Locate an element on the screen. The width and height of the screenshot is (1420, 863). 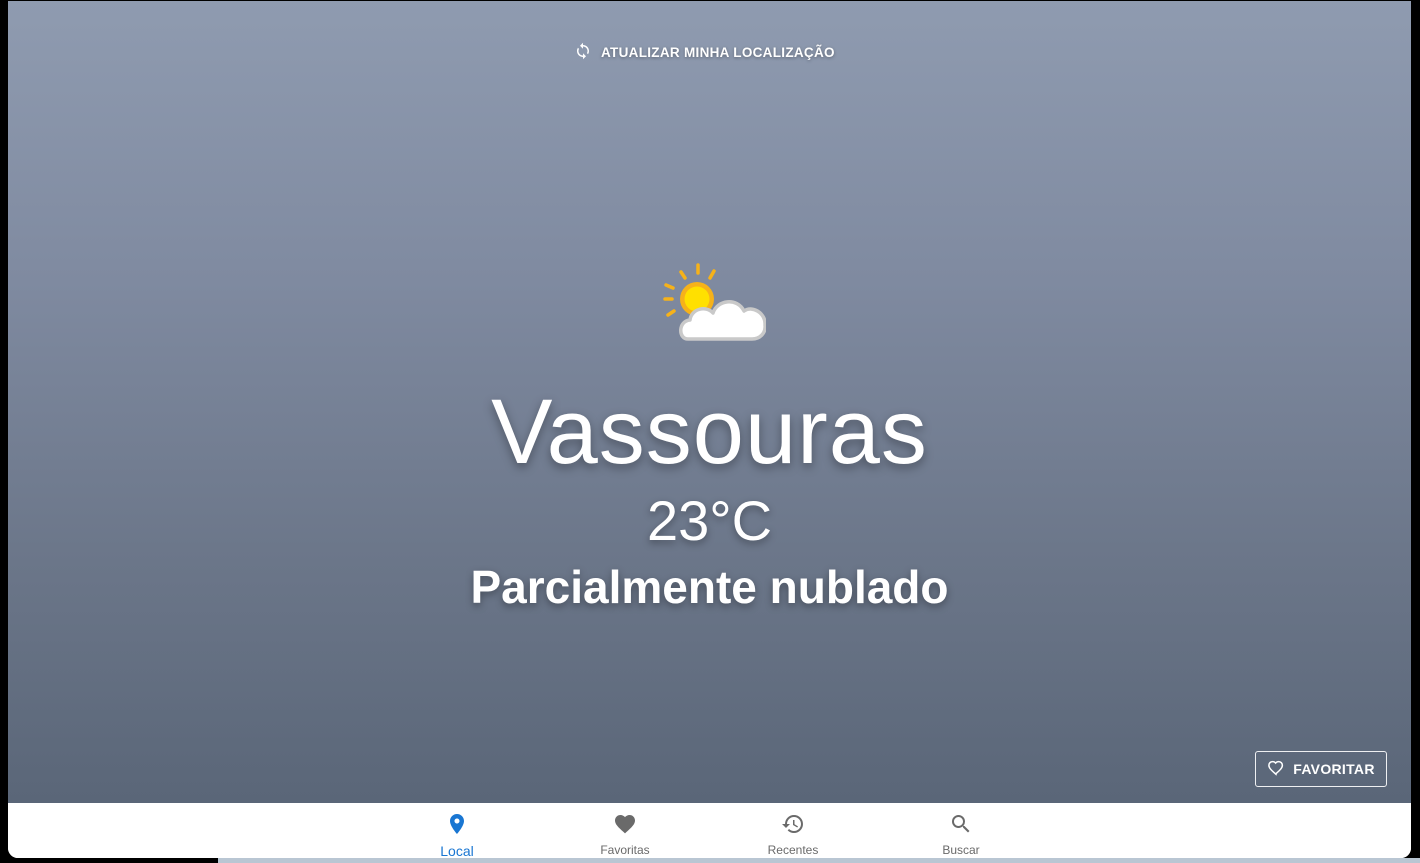
city-name: Vassouras is located at coordinates (709, 432).